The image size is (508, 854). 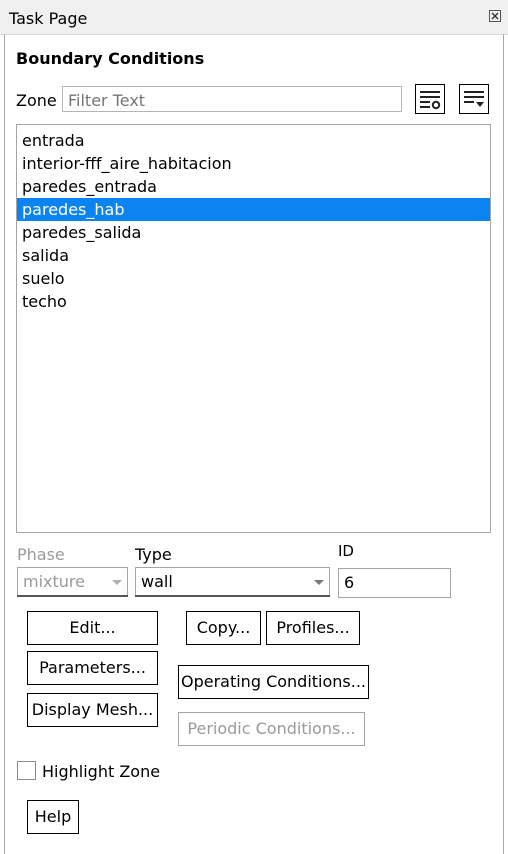 I want to click on close-icon, so click(x=495, y=16).